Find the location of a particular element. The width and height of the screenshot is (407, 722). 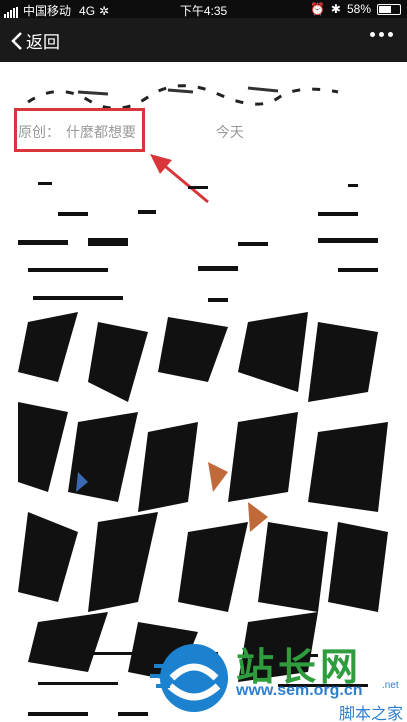

publish-date: 今天 is located at coordinates (229, 132).